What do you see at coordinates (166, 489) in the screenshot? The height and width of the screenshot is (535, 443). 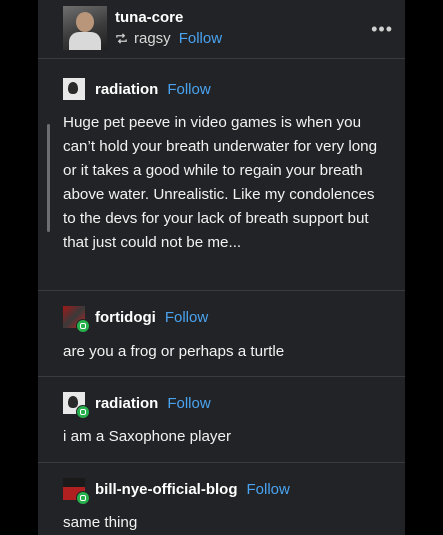 I see `thread-author-name: bill-nye-official-blog` at bounding box center [166, 489].